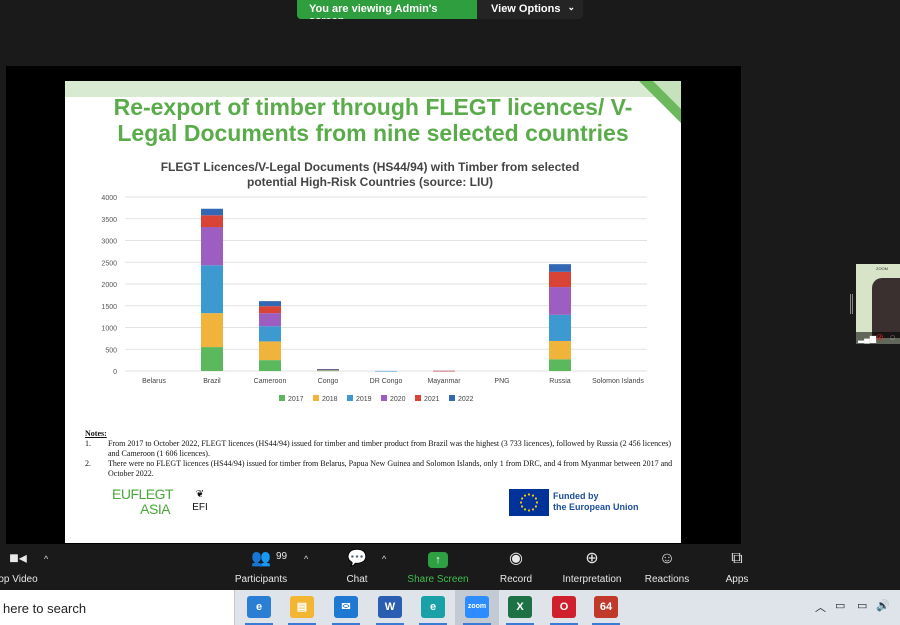 The height and width of the screenshot is (625, 900). I want to click on chevron-up-icon: ︿, so click(820, 607).